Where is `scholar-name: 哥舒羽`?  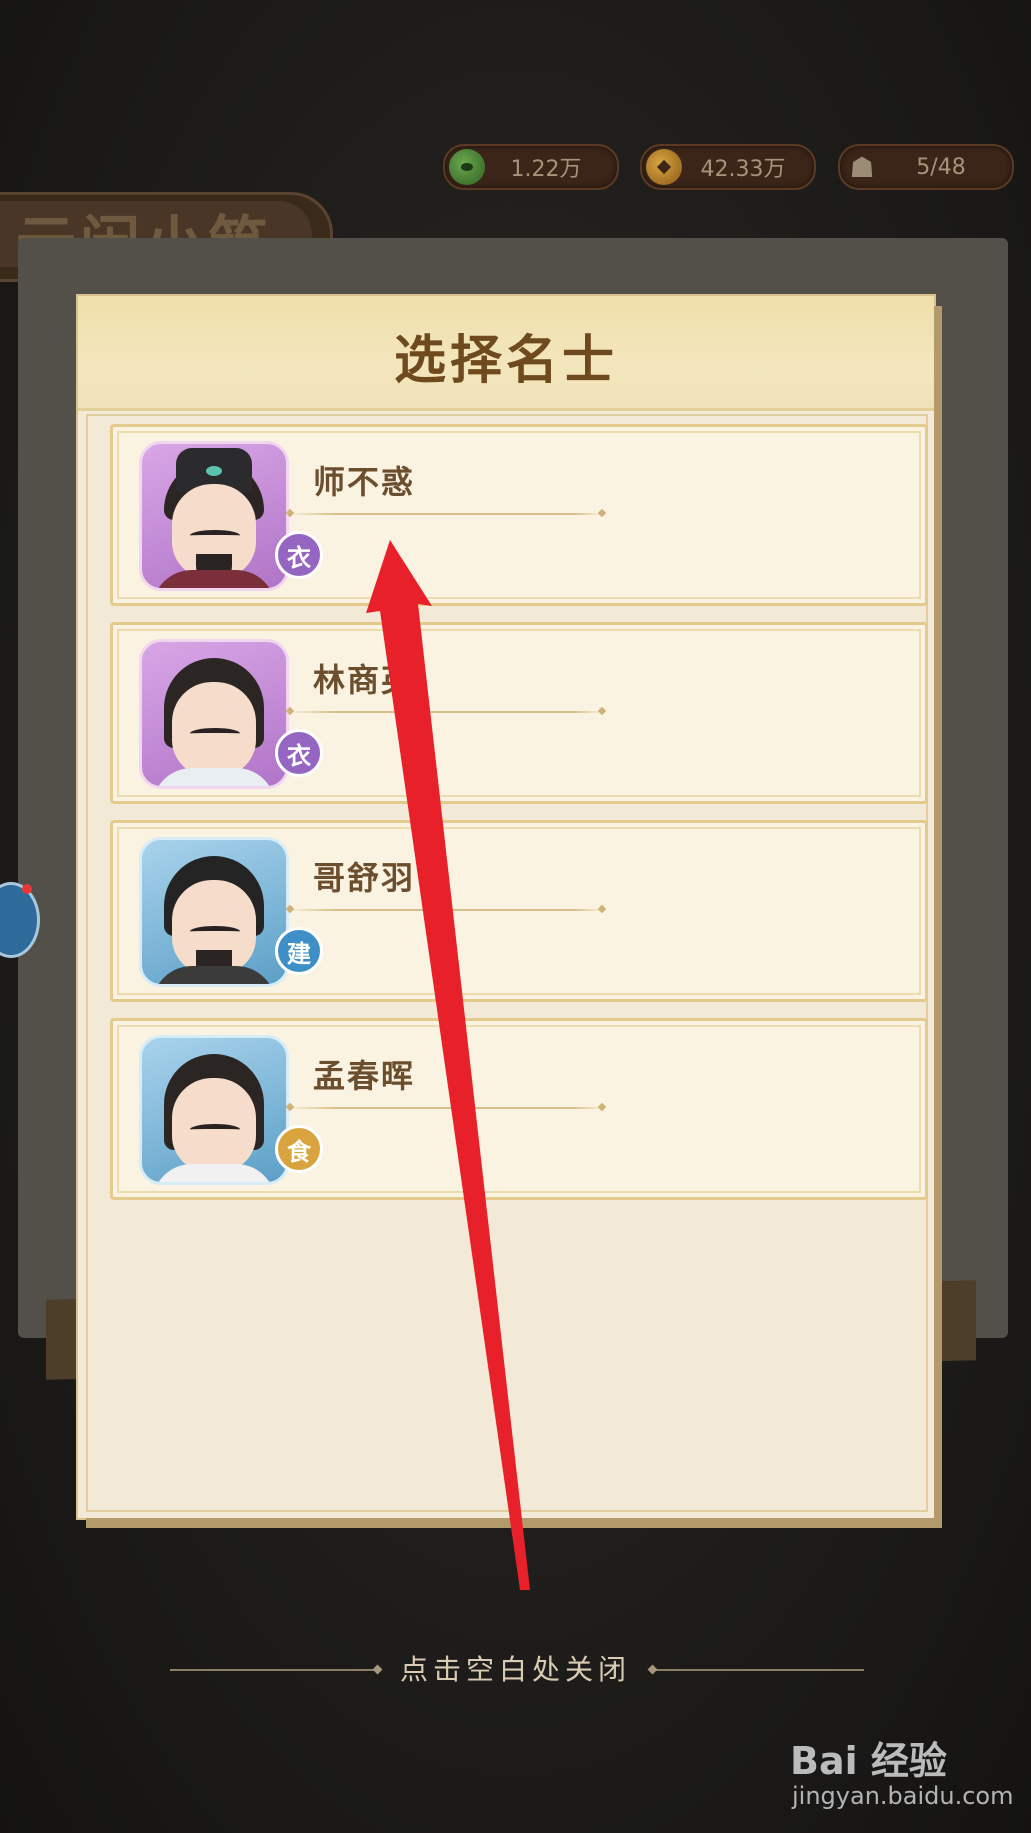 scholar-name: 哥舒羽 is located at coordinates (364, 878).